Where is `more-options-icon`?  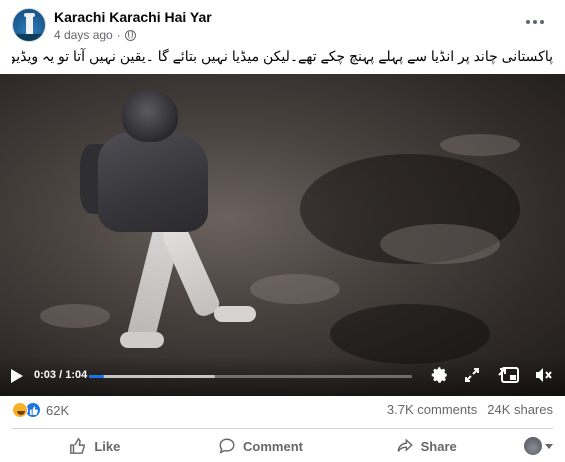
more-options-icon is located at coordinates (535, 22).